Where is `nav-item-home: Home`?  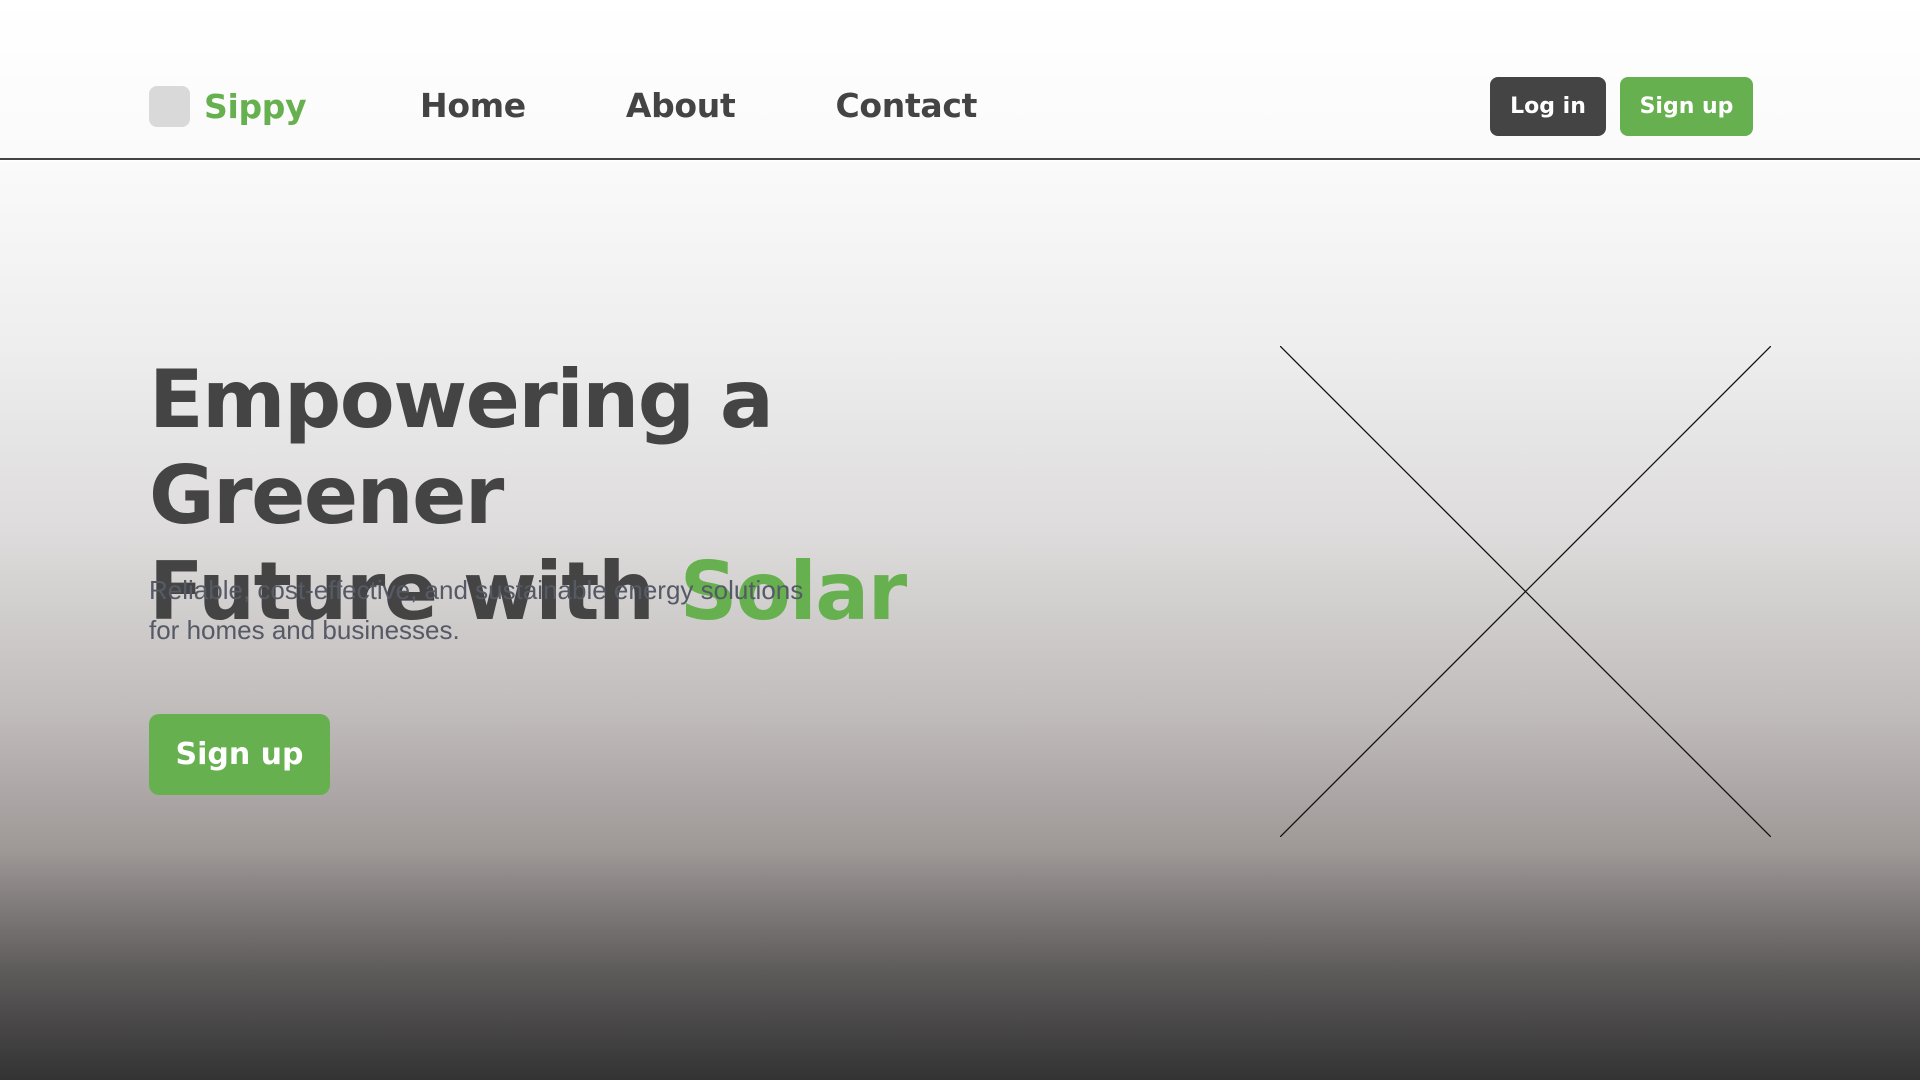 nav-item-home: Home is located at coordinates (473, 106).